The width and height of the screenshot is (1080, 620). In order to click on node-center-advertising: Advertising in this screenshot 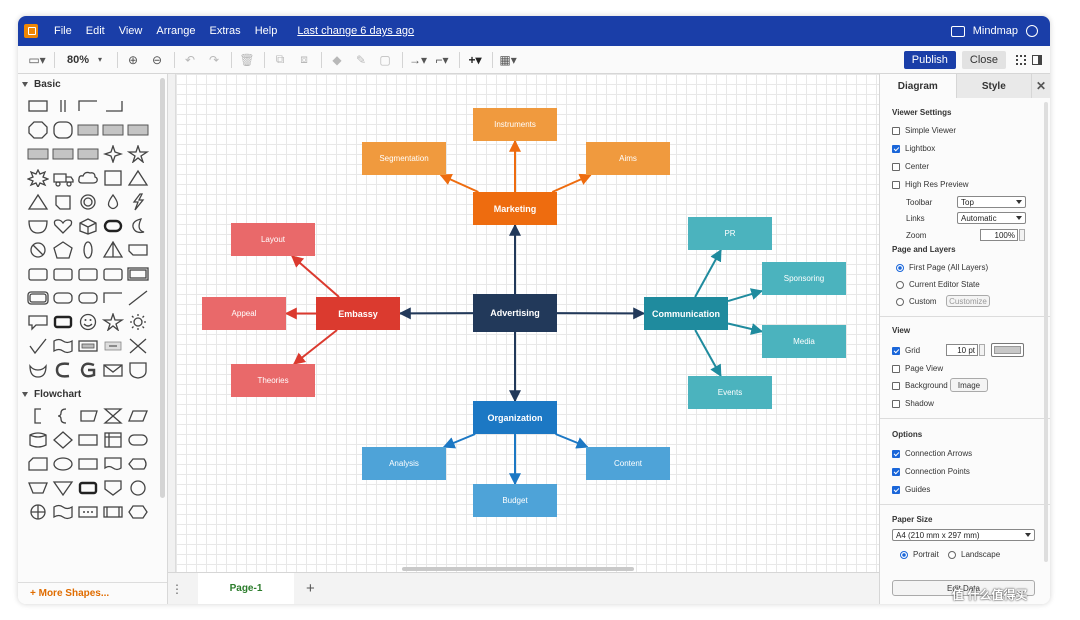, I will do `click(515, 313)`.